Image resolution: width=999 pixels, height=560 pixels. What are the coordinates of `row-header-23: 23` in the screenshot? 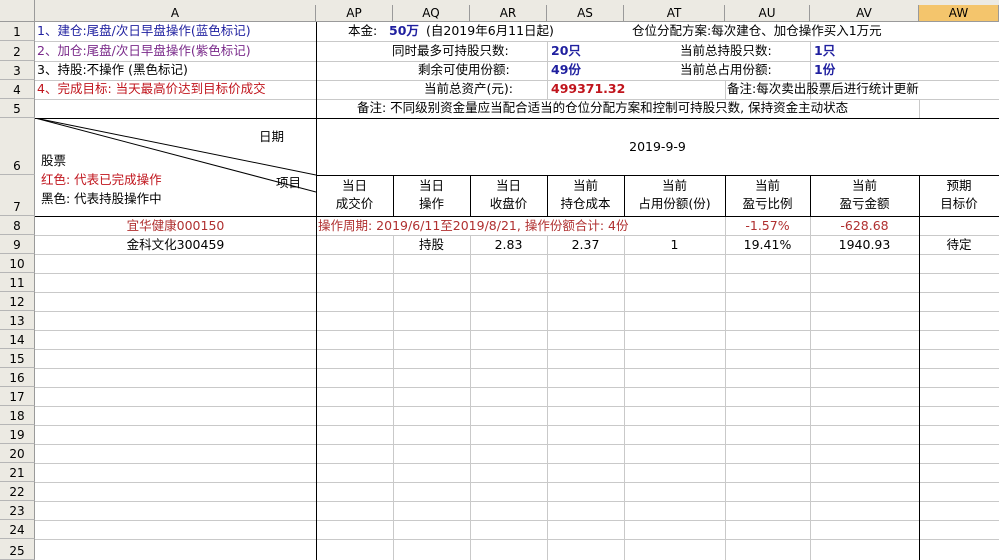 It's located at (17, 510).